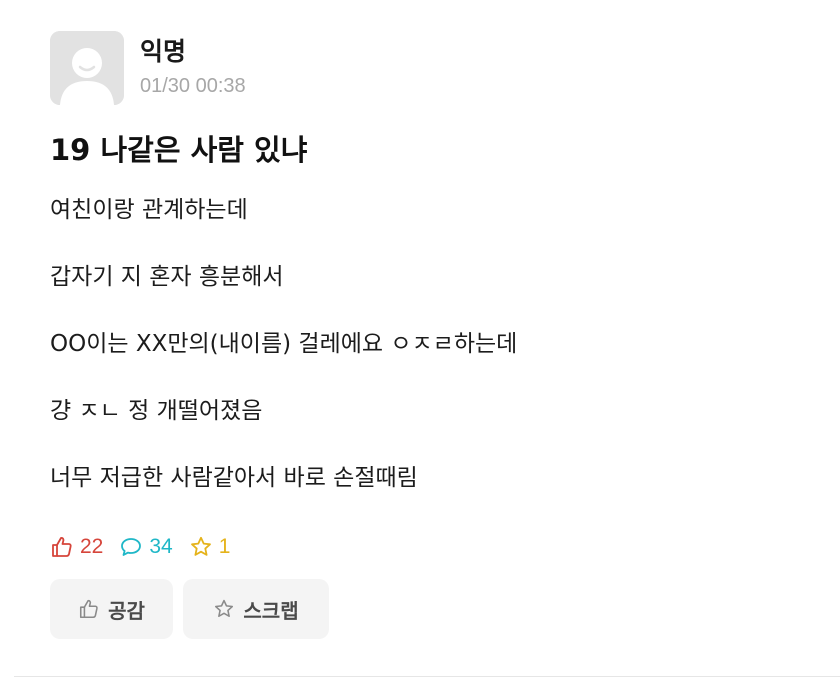  Describe the element at coordinates (193, 68) in the screenshot. I see `author-block: 익명 01/30 00:38` at that location.